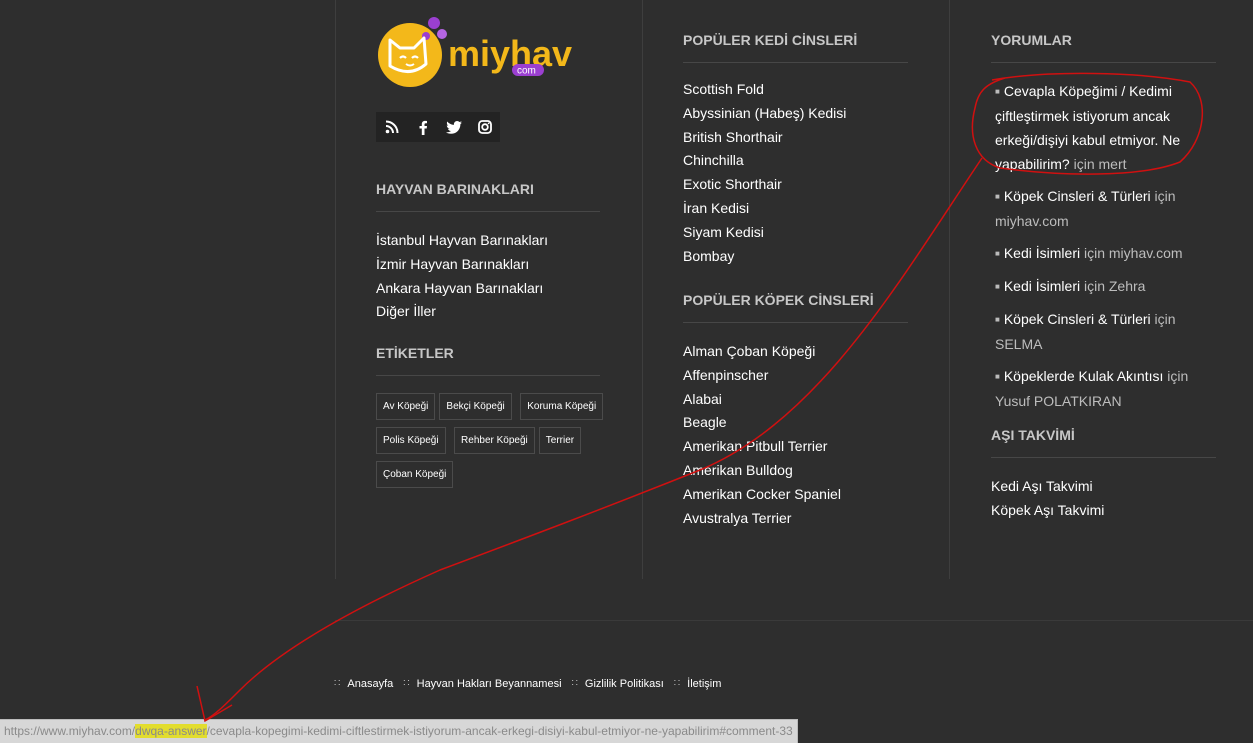  Describe the element at coordinates (488, 241) in the screenshot. I see `shelter-link: İstanbul Hayvan Barınakları` at that location.